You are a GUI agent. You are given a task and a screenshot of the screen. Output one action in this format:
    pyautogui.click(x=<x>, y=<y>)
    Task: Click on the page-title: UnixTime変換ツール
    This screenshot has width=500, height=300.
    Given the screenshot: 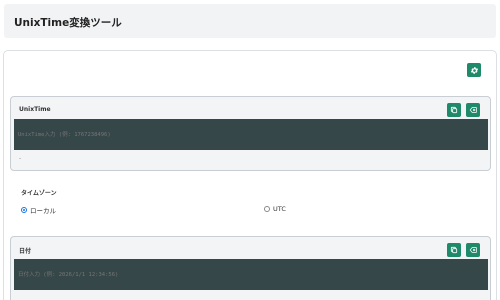 What is the action you would take?
    pyautogui.click(x=68, y=23)
    